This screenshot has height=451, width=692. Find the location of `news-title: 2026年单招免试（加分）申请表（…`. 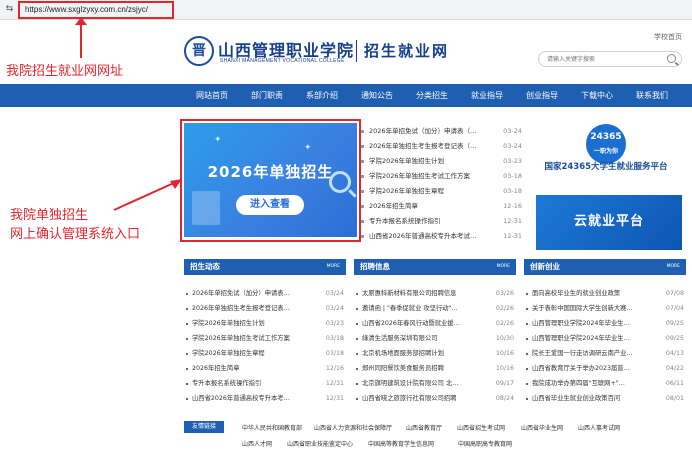

news-title: 2026年单招免试（加分）申请表（… is located at coordinates (428, 131).